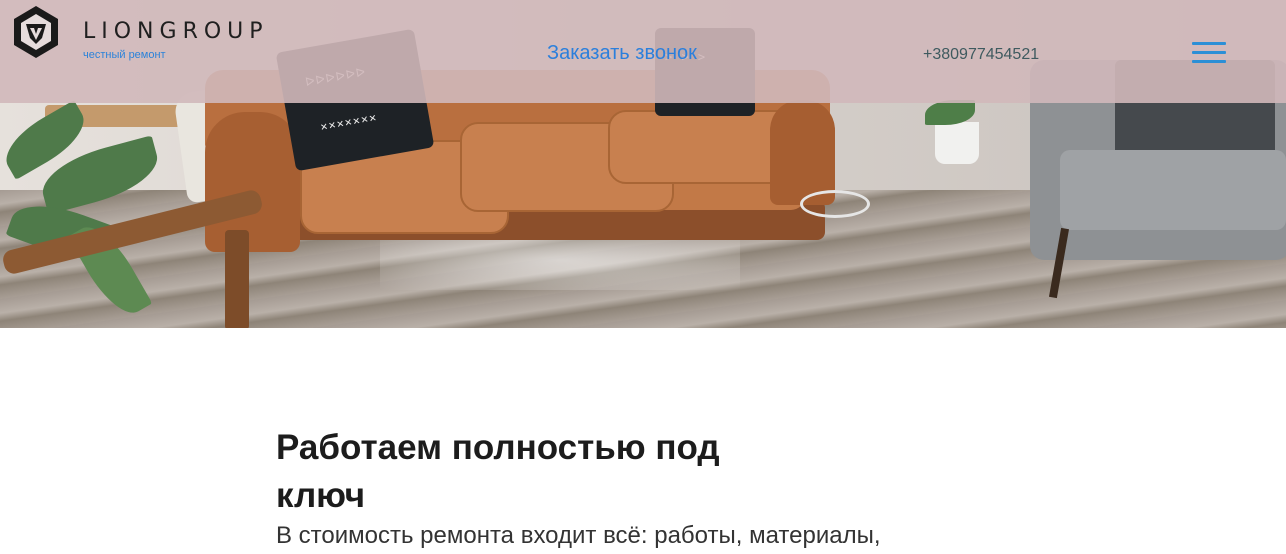  What do you see at coordinates (835, 204) in the screenshot?
I see `hero-lamp-base` at bounding box center [835, 204].